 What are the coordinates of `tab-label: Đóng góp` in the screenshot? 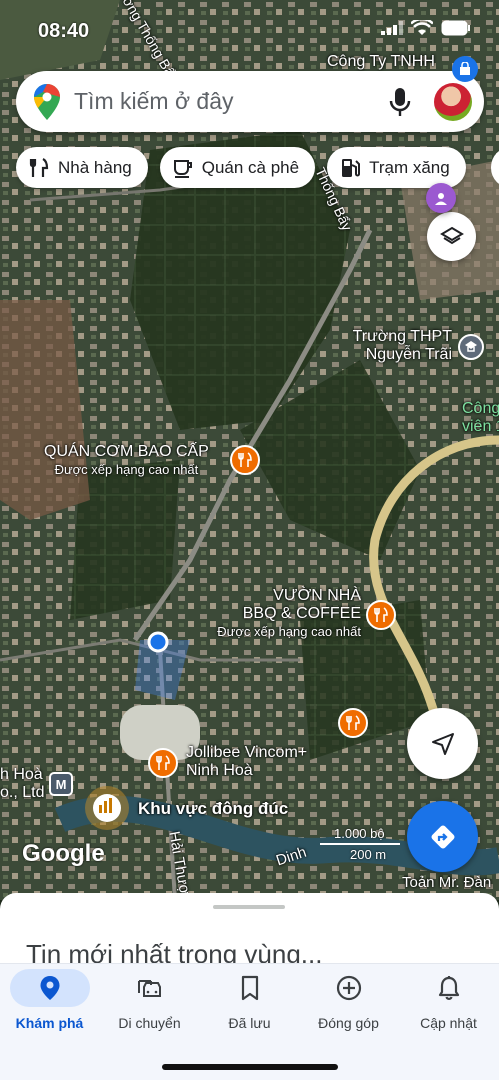 It's located at (348, 1023).